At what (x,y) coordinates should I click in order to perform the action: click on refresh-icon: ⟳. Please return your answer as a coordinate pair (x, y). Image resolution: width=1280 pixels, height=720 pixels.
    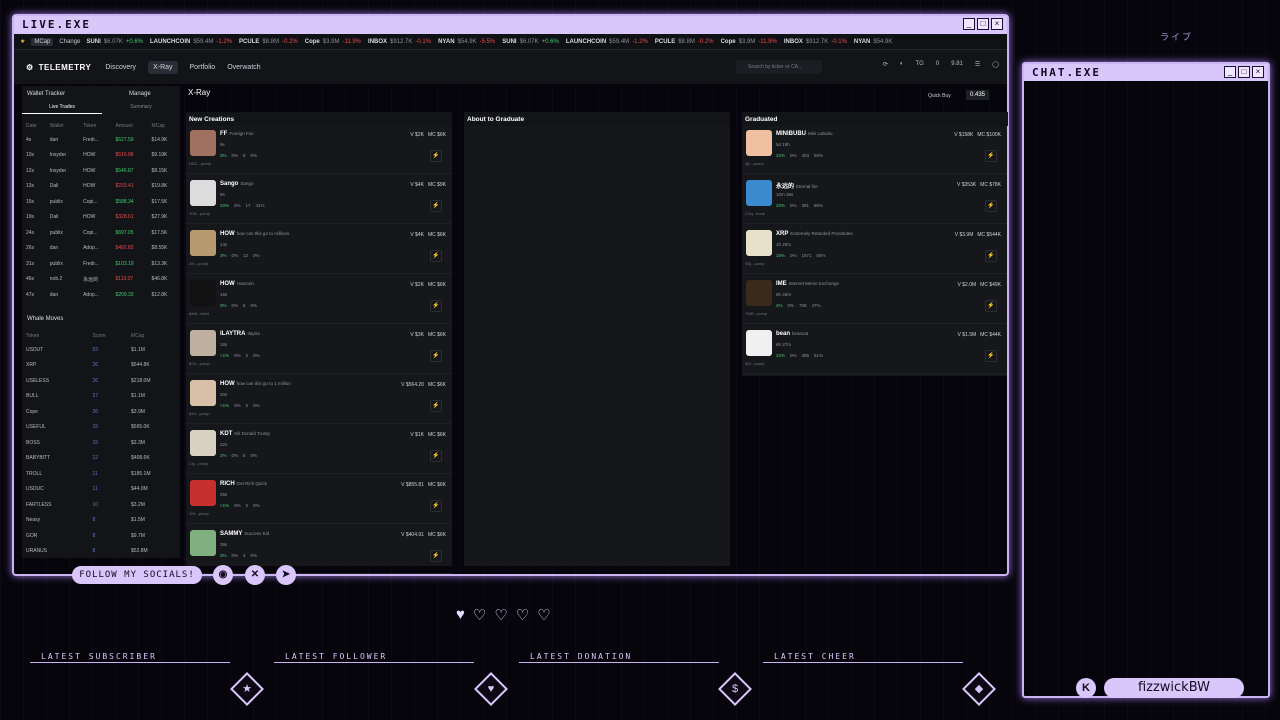
    Looking at the image, I should click on (885, 64).